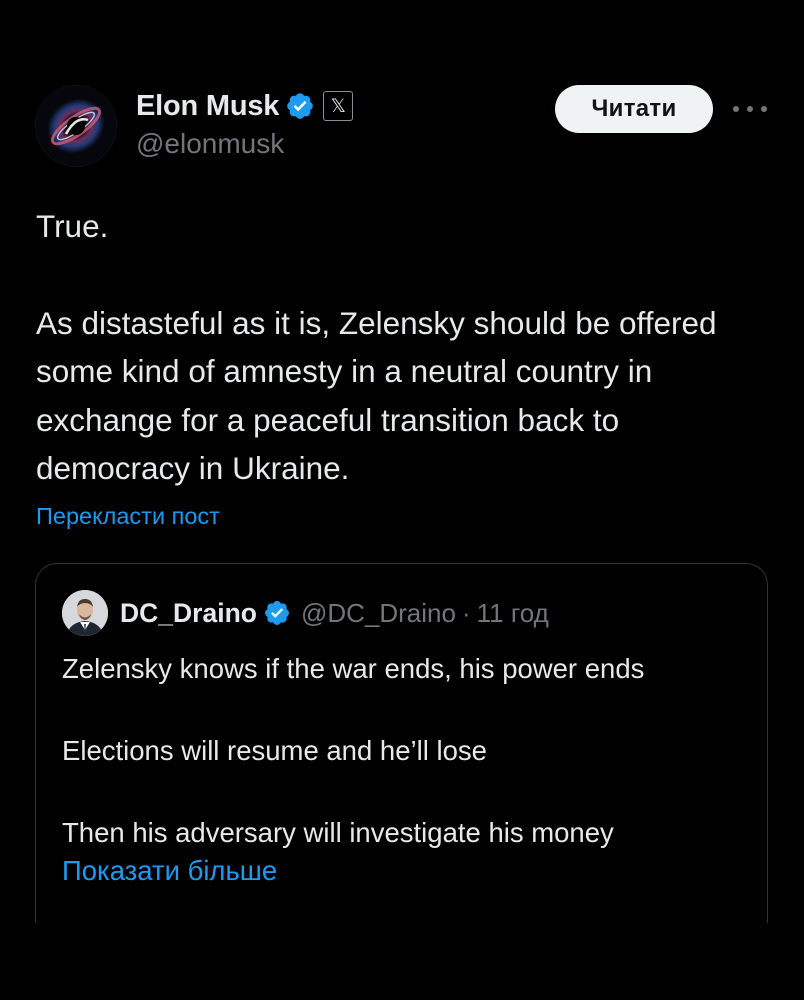 The height and width of the screenshot is (1000, 804). What do you see at coordinates (210, 144) in the screenshot?
I see `author-handle: @elonmusk` at bounding box center [210, 144].